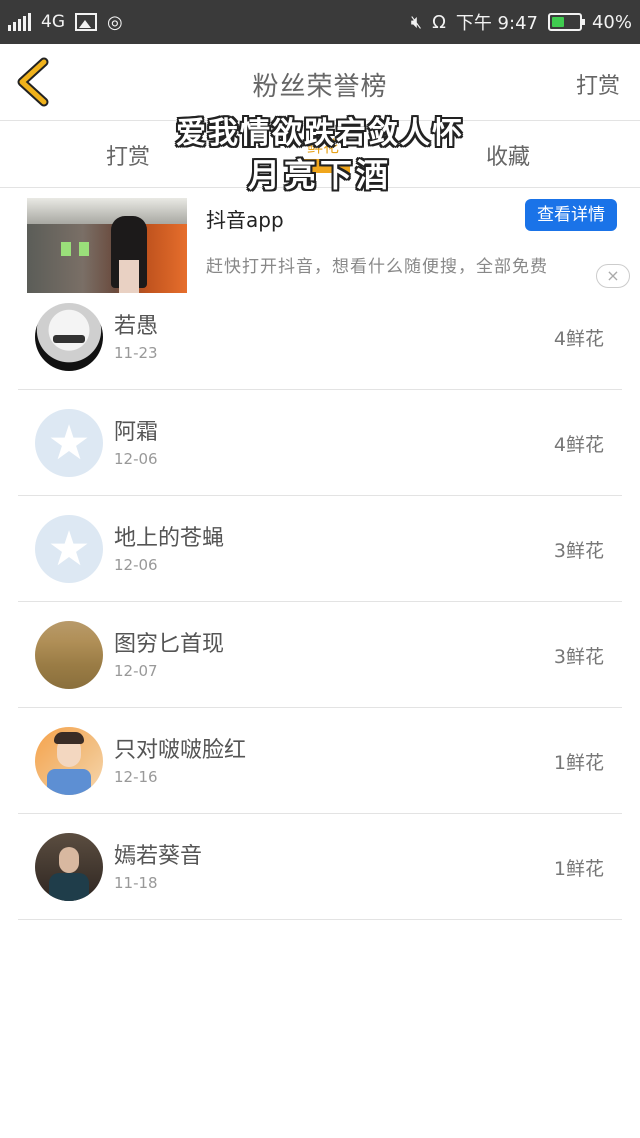 This screenshot has width=640, height=1138. I want to click on fan-name: 图穷匕首现, so click(169, 644).